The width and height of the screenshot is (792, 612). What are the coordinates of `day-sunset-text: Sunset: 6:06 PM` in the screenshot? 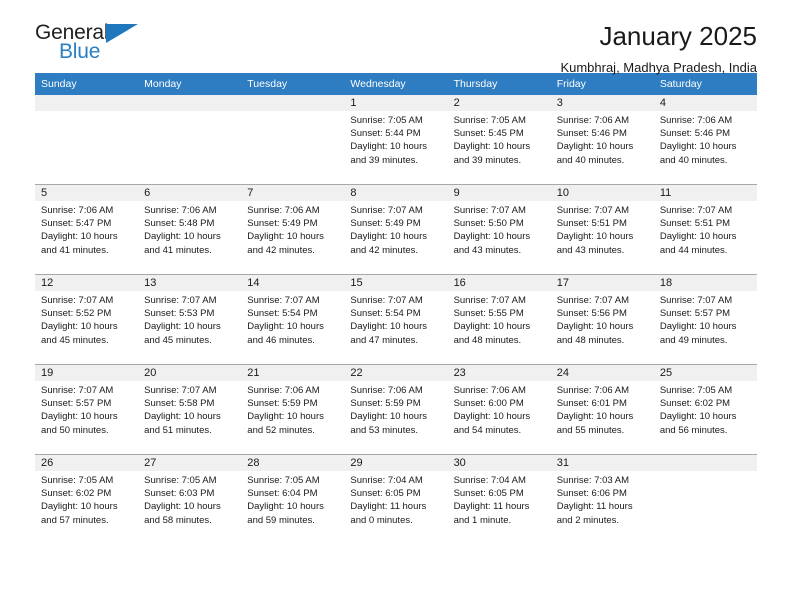 It's located at (591, 494).